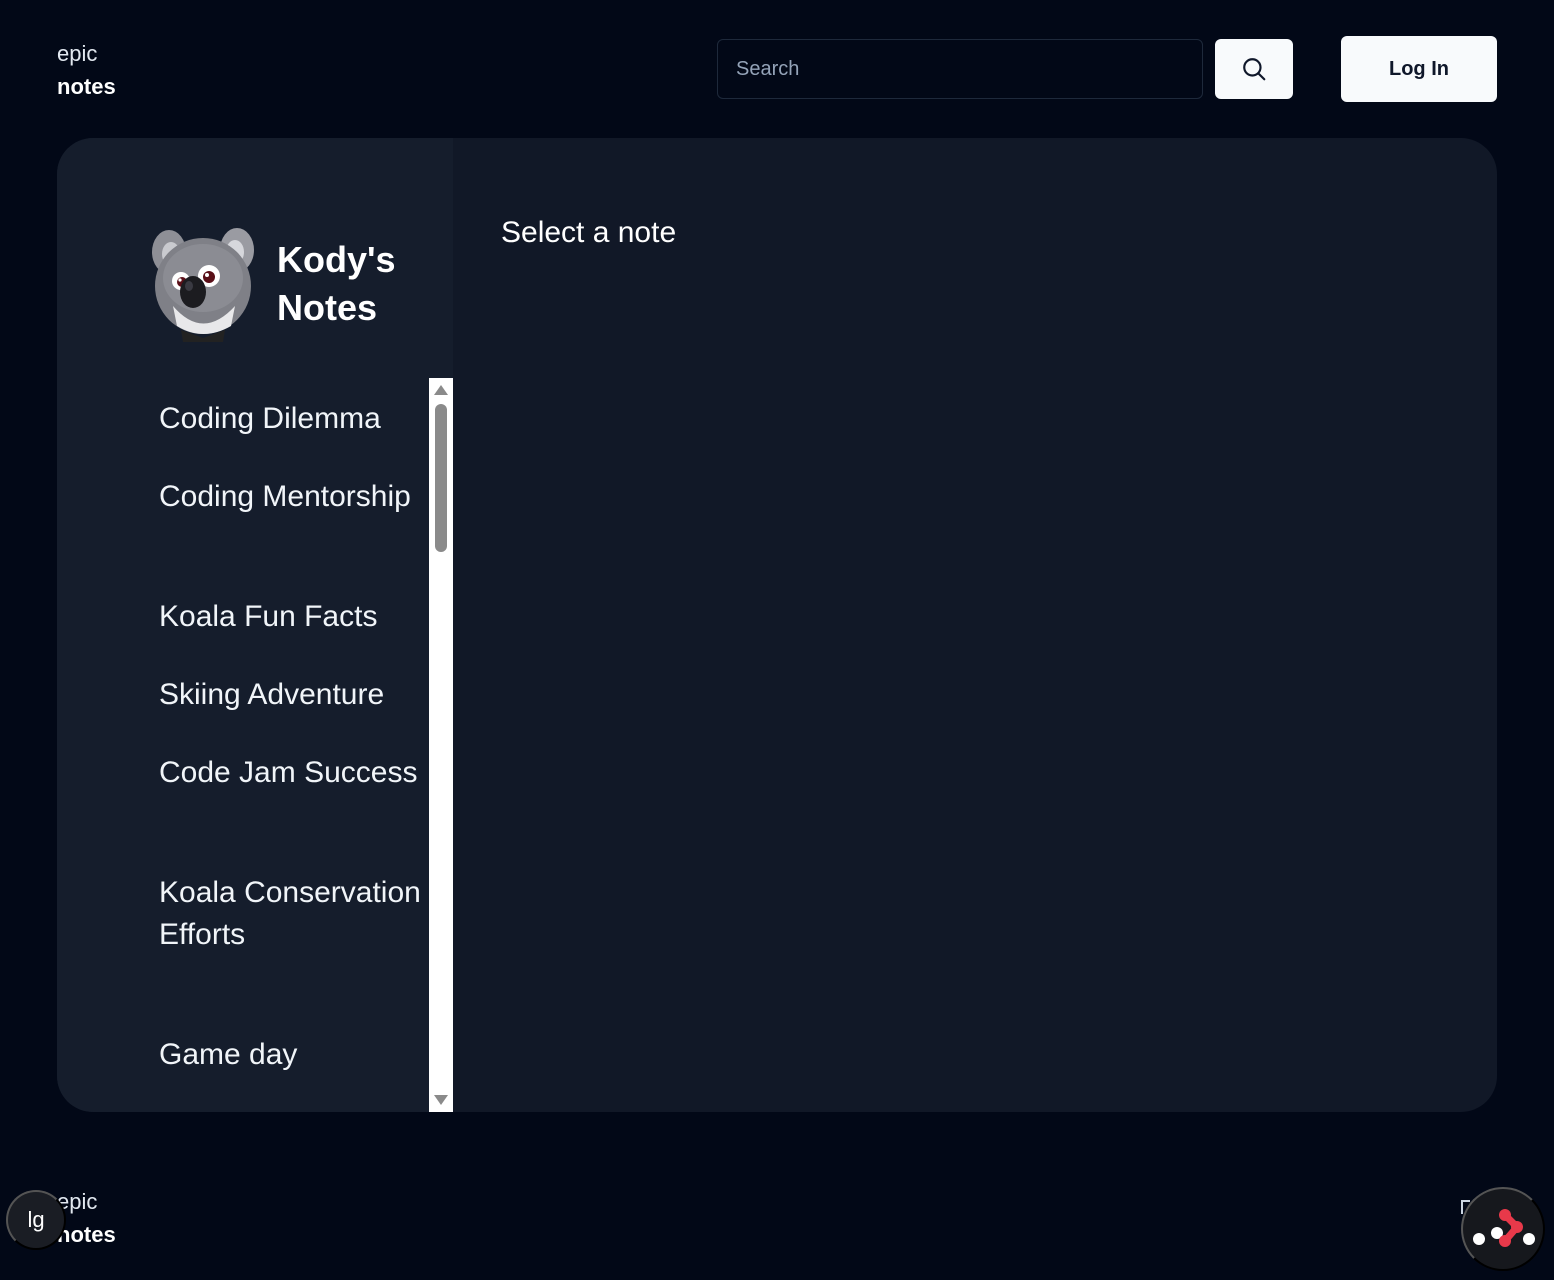  Describe the element at coordinates (86, 86) in the screenshot. I see `logo-line2: notes` at that location.